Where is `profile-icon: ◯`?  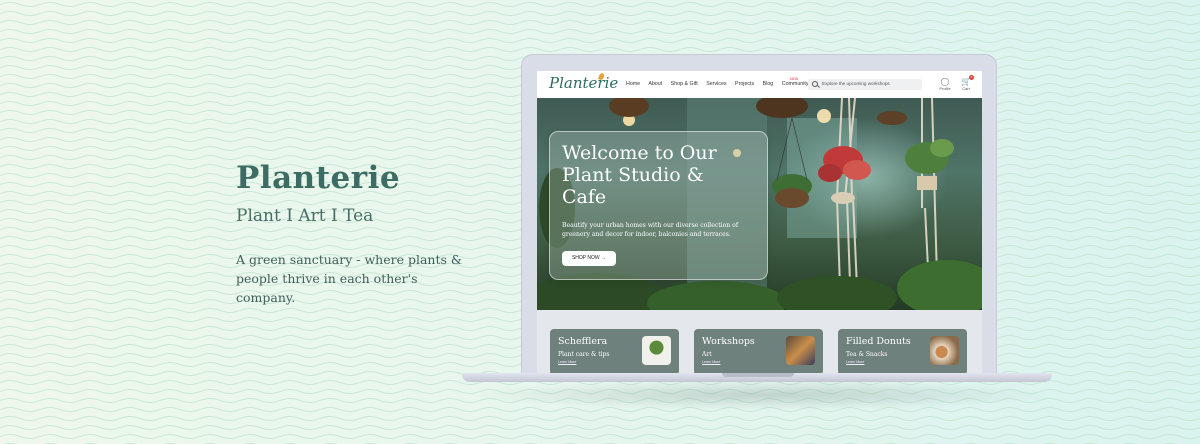
profile-icon: ◯ is located at coordinates (945, 81).